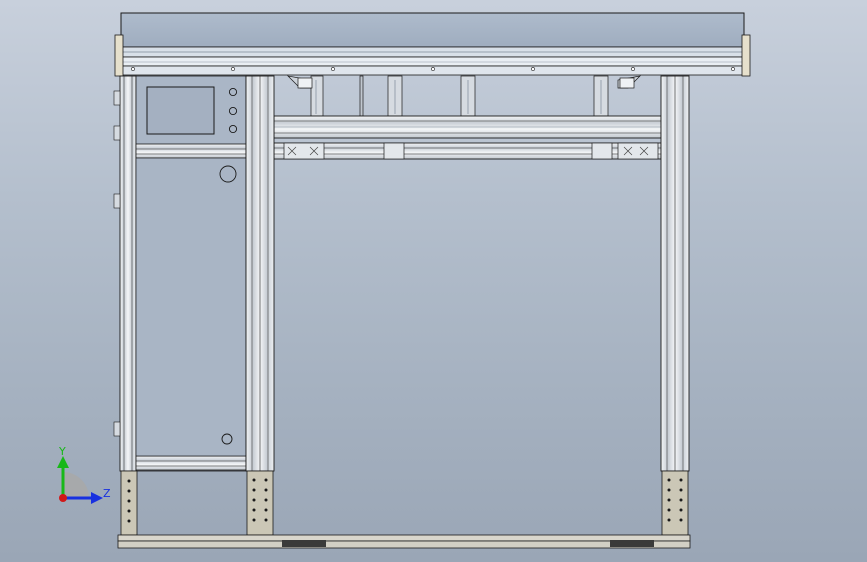 This screenshot has height=562, width=867. What do you see at coordinates (675, 503) in the screenshot?
I see `foot-right` at bounding box center [675, 503].